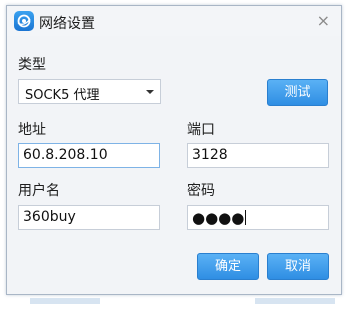  Describe the element at coordinates (150, 92) in the screenshot. I see `chevron-down-icon` at that location.